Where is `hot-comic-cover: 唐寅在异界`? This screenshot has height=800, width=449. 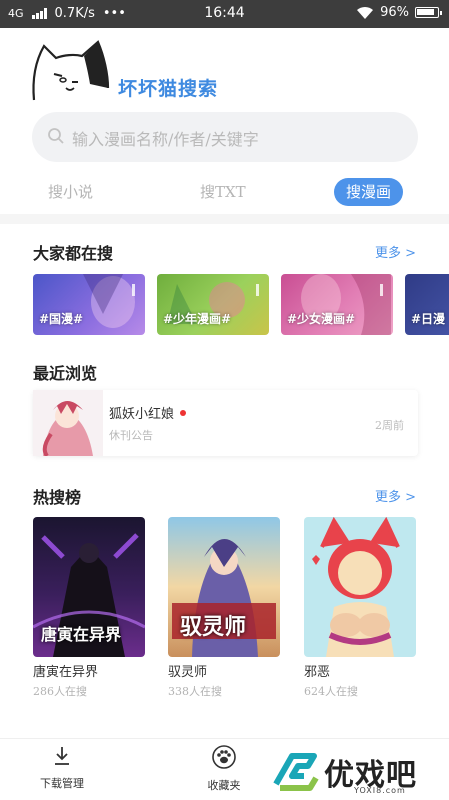 hot-comic-cover: 唐寅在异界 is located at coordinates (89, 587).